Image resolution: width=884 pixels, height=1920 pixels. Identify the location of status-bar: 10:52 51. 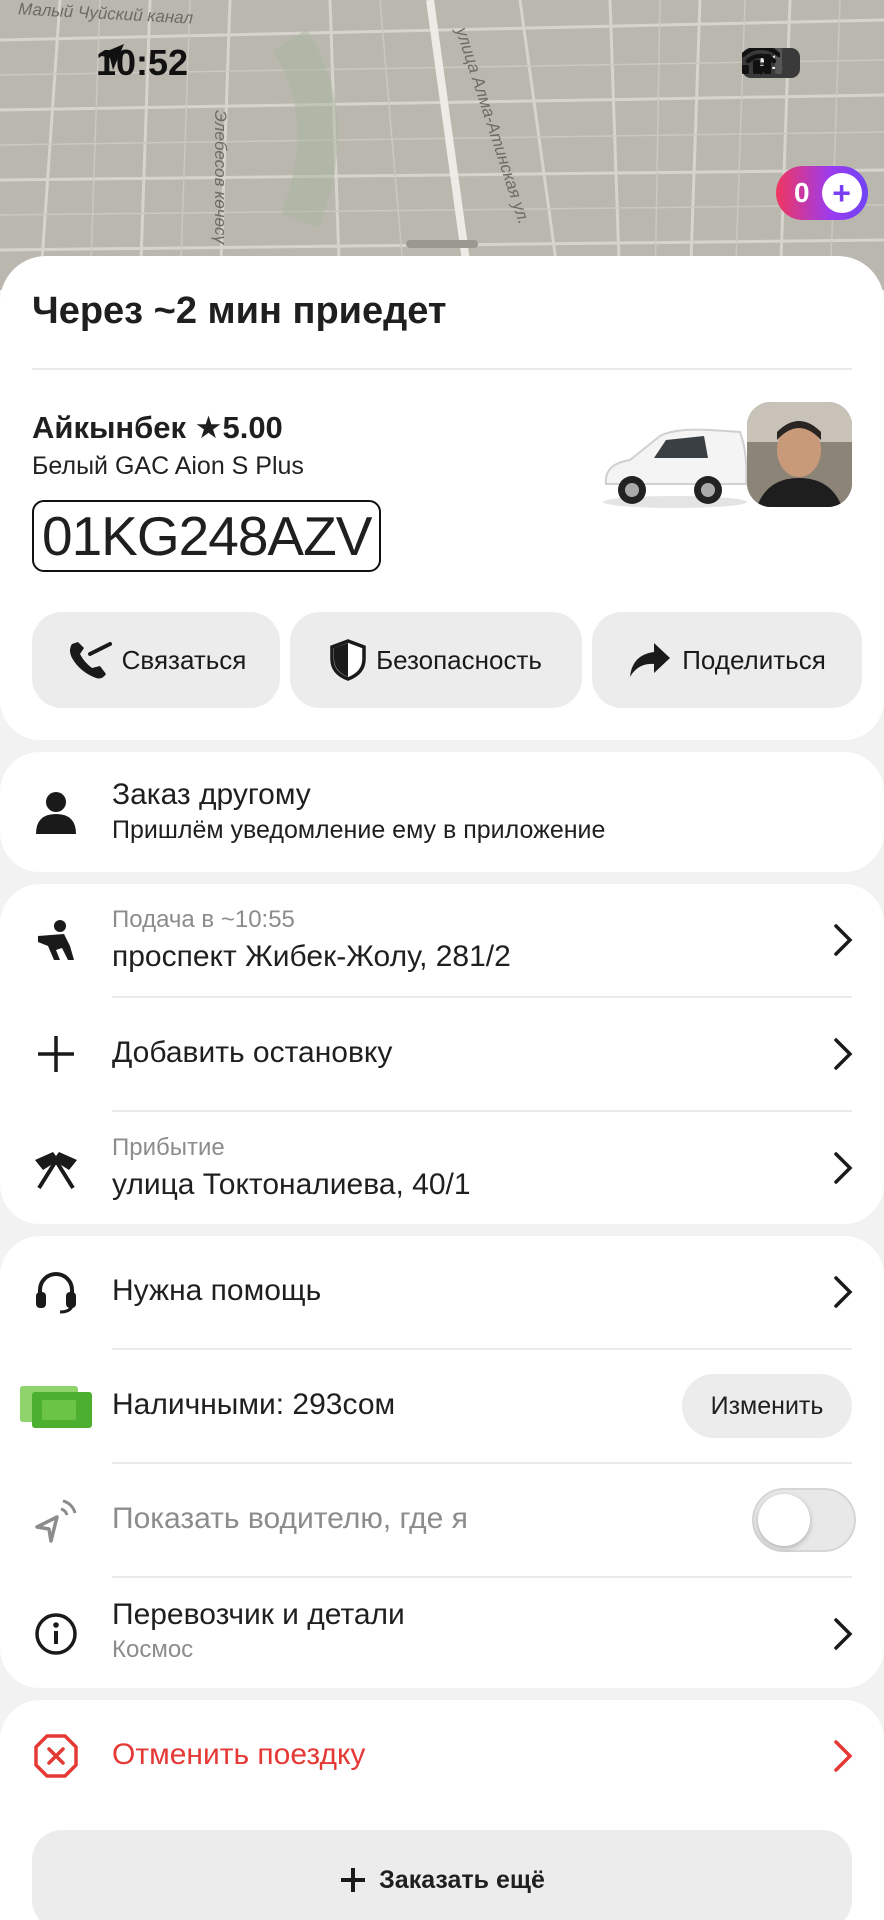
(442, 65).